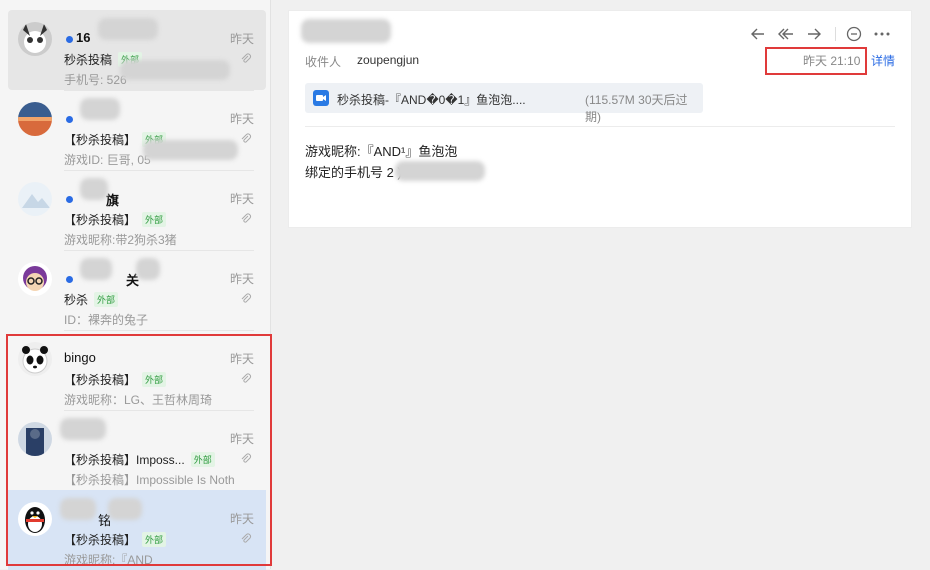 This screenshot has width=930, height=570. I want to click on attachment-meta: (115.57M 30天后过期), so click(636, 108).